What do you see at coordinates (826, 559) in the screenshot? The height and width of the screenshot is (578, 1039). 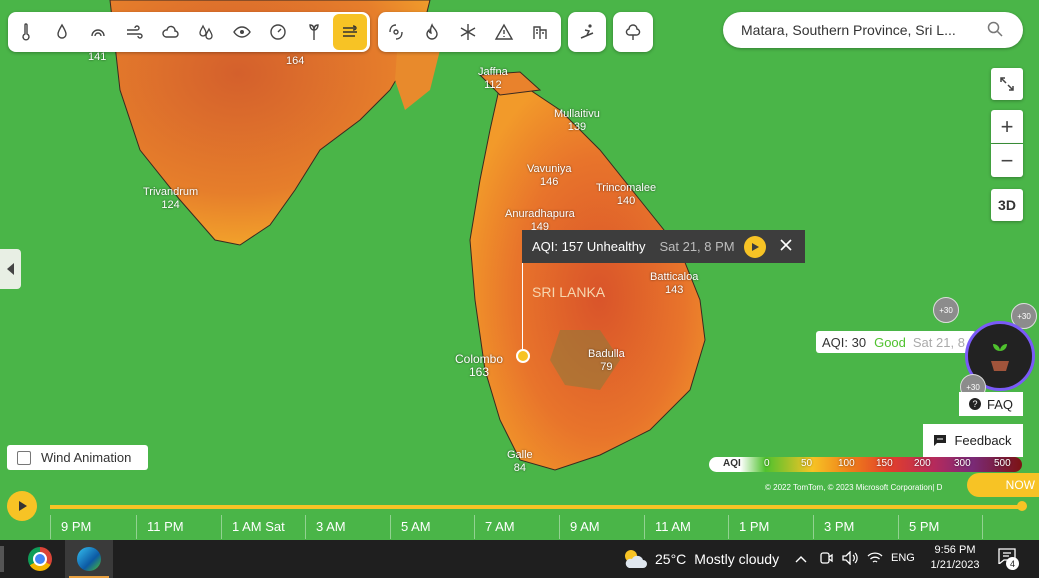 I see `meet-now-icon` at bounding box center [826, 559].